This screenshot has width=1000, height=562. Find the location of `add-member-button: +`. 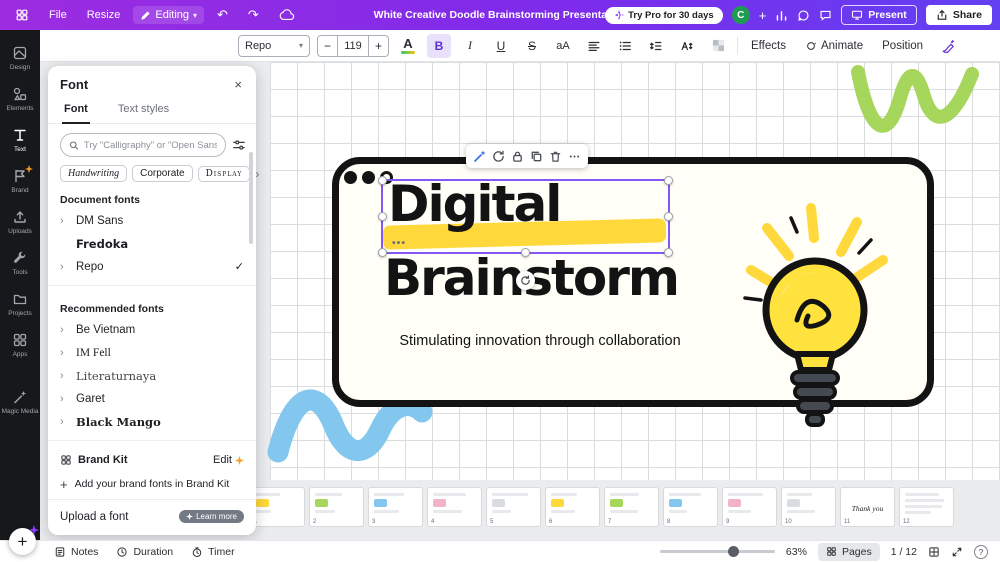

add-member-button: + is located at coordinates (763, 15).